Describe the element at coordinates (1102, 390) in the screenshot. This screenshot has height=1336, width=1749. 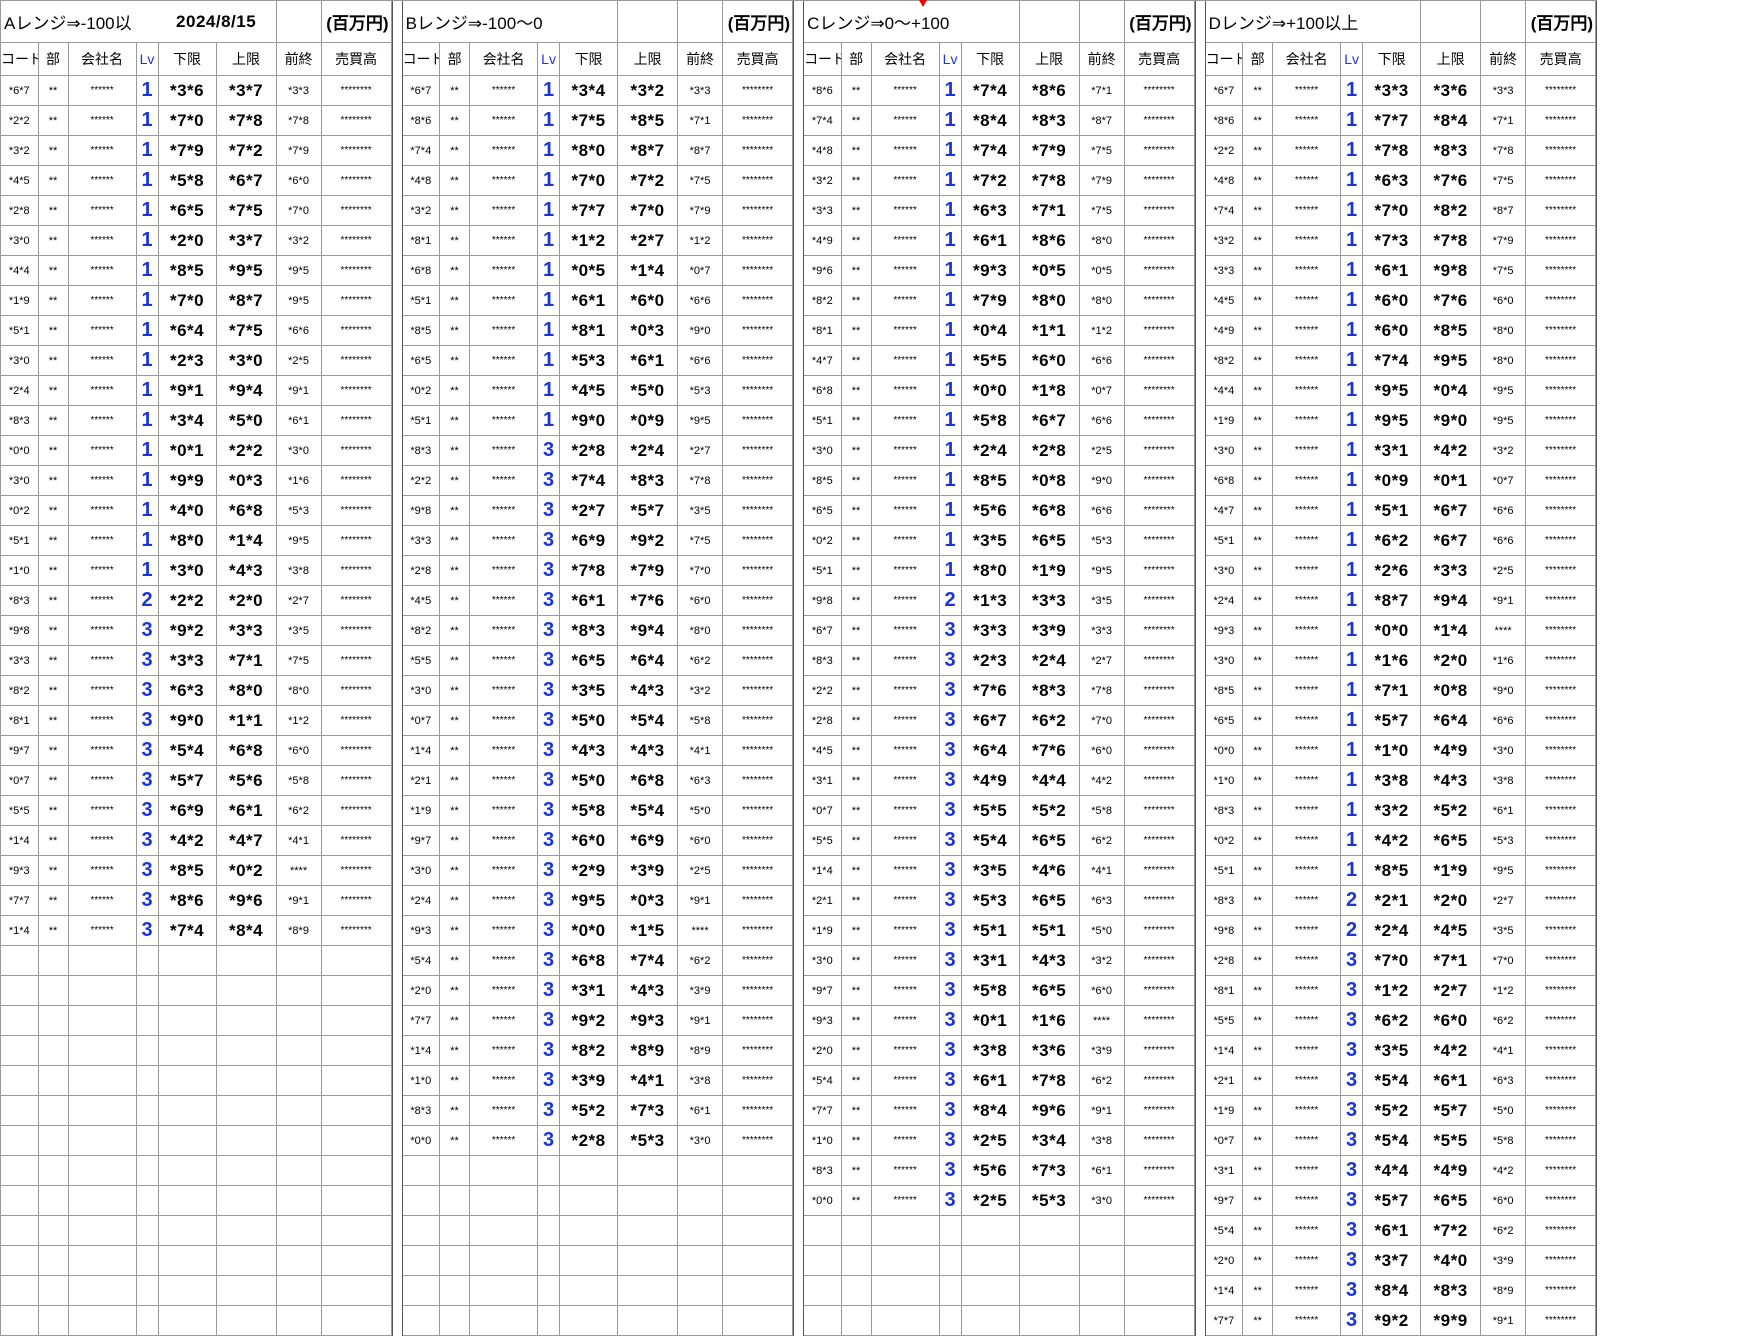
I see `cell-prev: *0*7` at that location.